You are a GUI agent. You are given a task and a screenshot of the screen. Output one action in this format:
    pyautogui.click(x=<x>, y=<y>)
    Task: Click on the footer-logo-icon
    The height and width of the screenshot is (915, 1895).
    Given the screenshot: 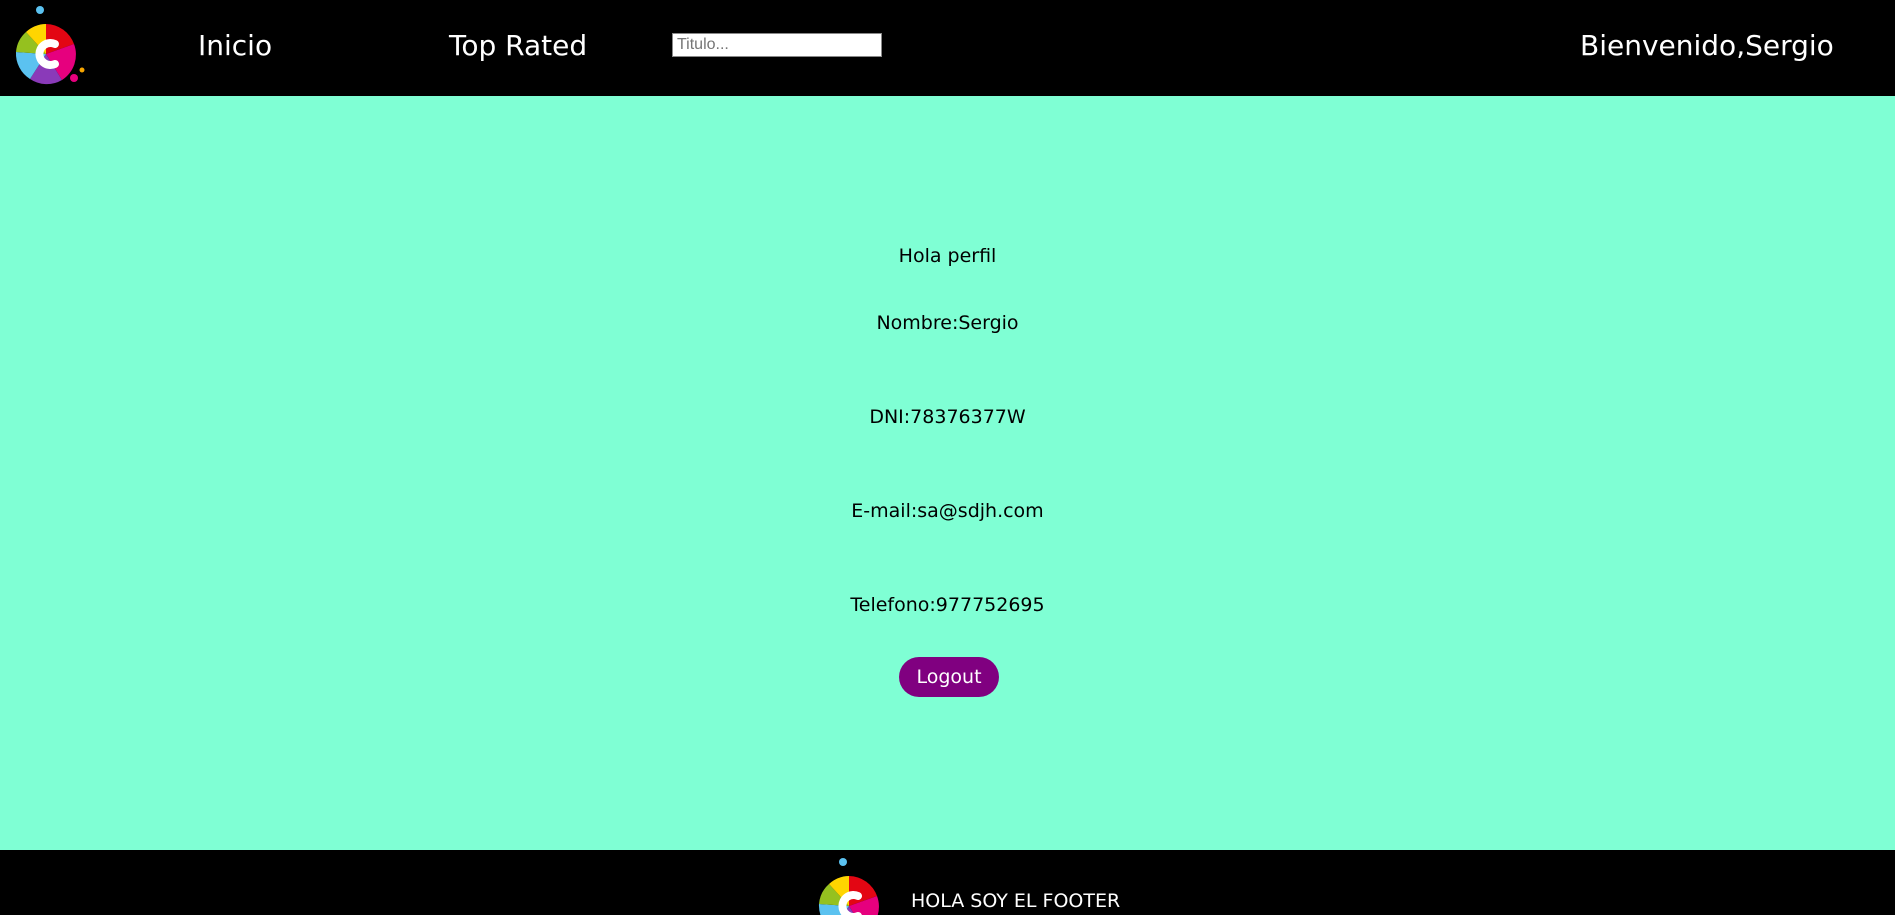 What is the action you would take?
    pyautogui.click(x=848, y=886)
    